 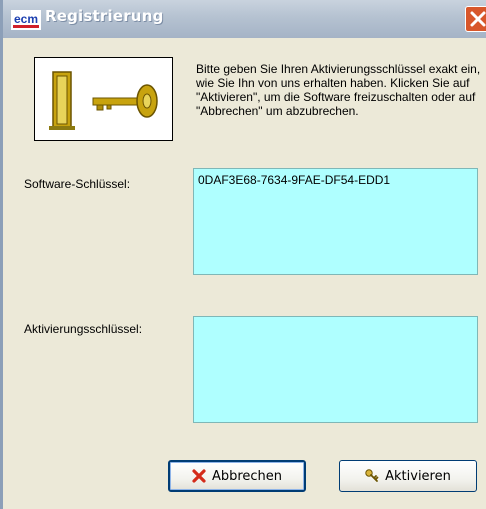 I want to click on activate-button-label: Aktivieren, so click(x=418, y=476).